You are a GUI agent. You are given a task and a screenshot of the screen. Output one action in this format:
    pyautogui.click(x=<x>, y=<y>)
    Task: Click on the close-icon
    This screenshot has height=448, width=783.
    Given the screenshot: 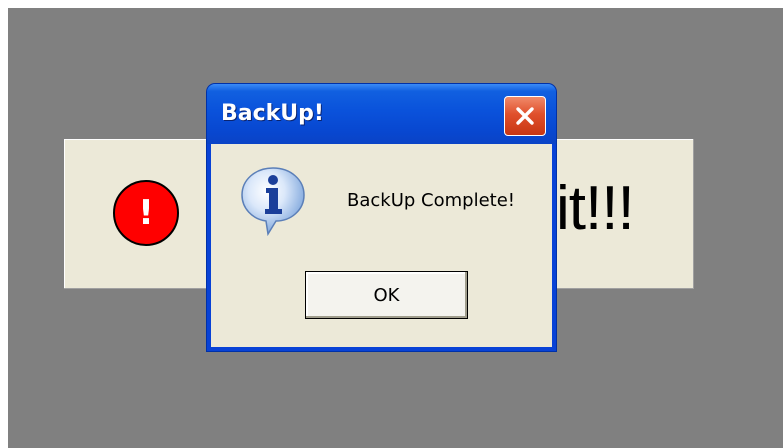 What is the action you would take?
    pyautogui.click(x=525, y=116)
    